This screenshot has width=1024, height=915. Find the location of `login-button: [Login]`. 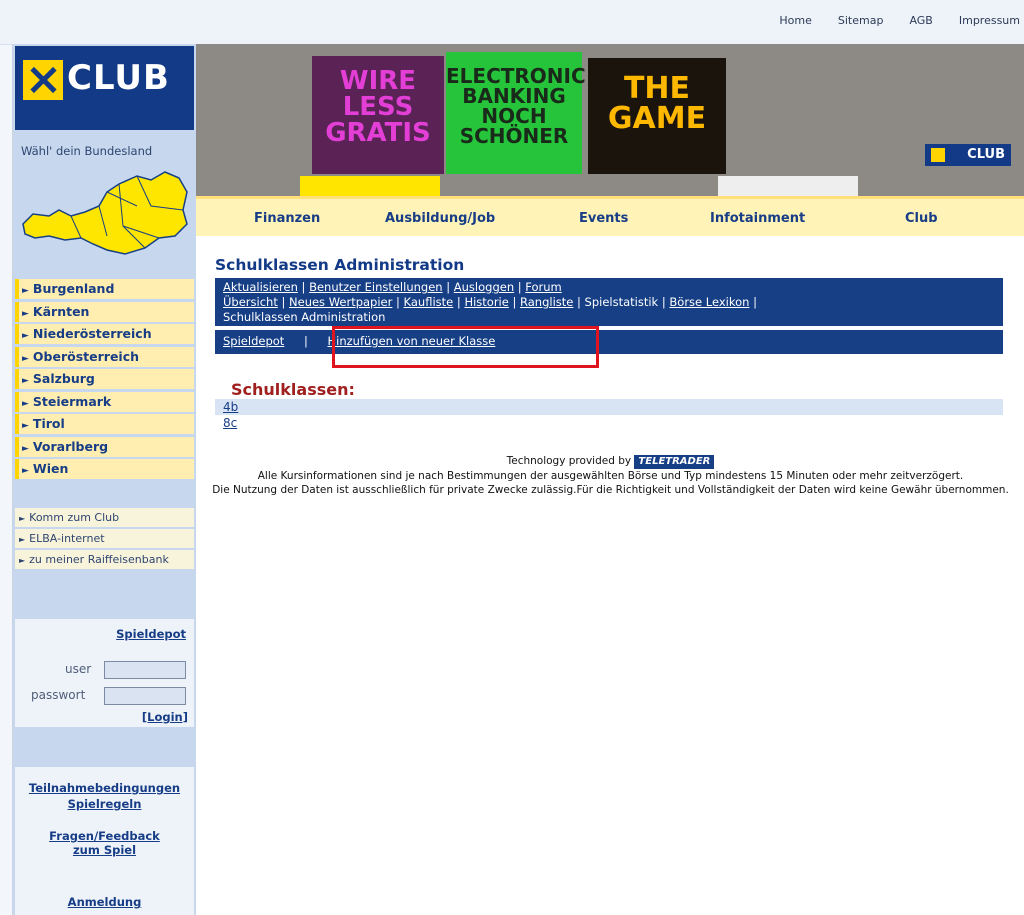

login-button: [Login] is located at coordinates (165, 717).